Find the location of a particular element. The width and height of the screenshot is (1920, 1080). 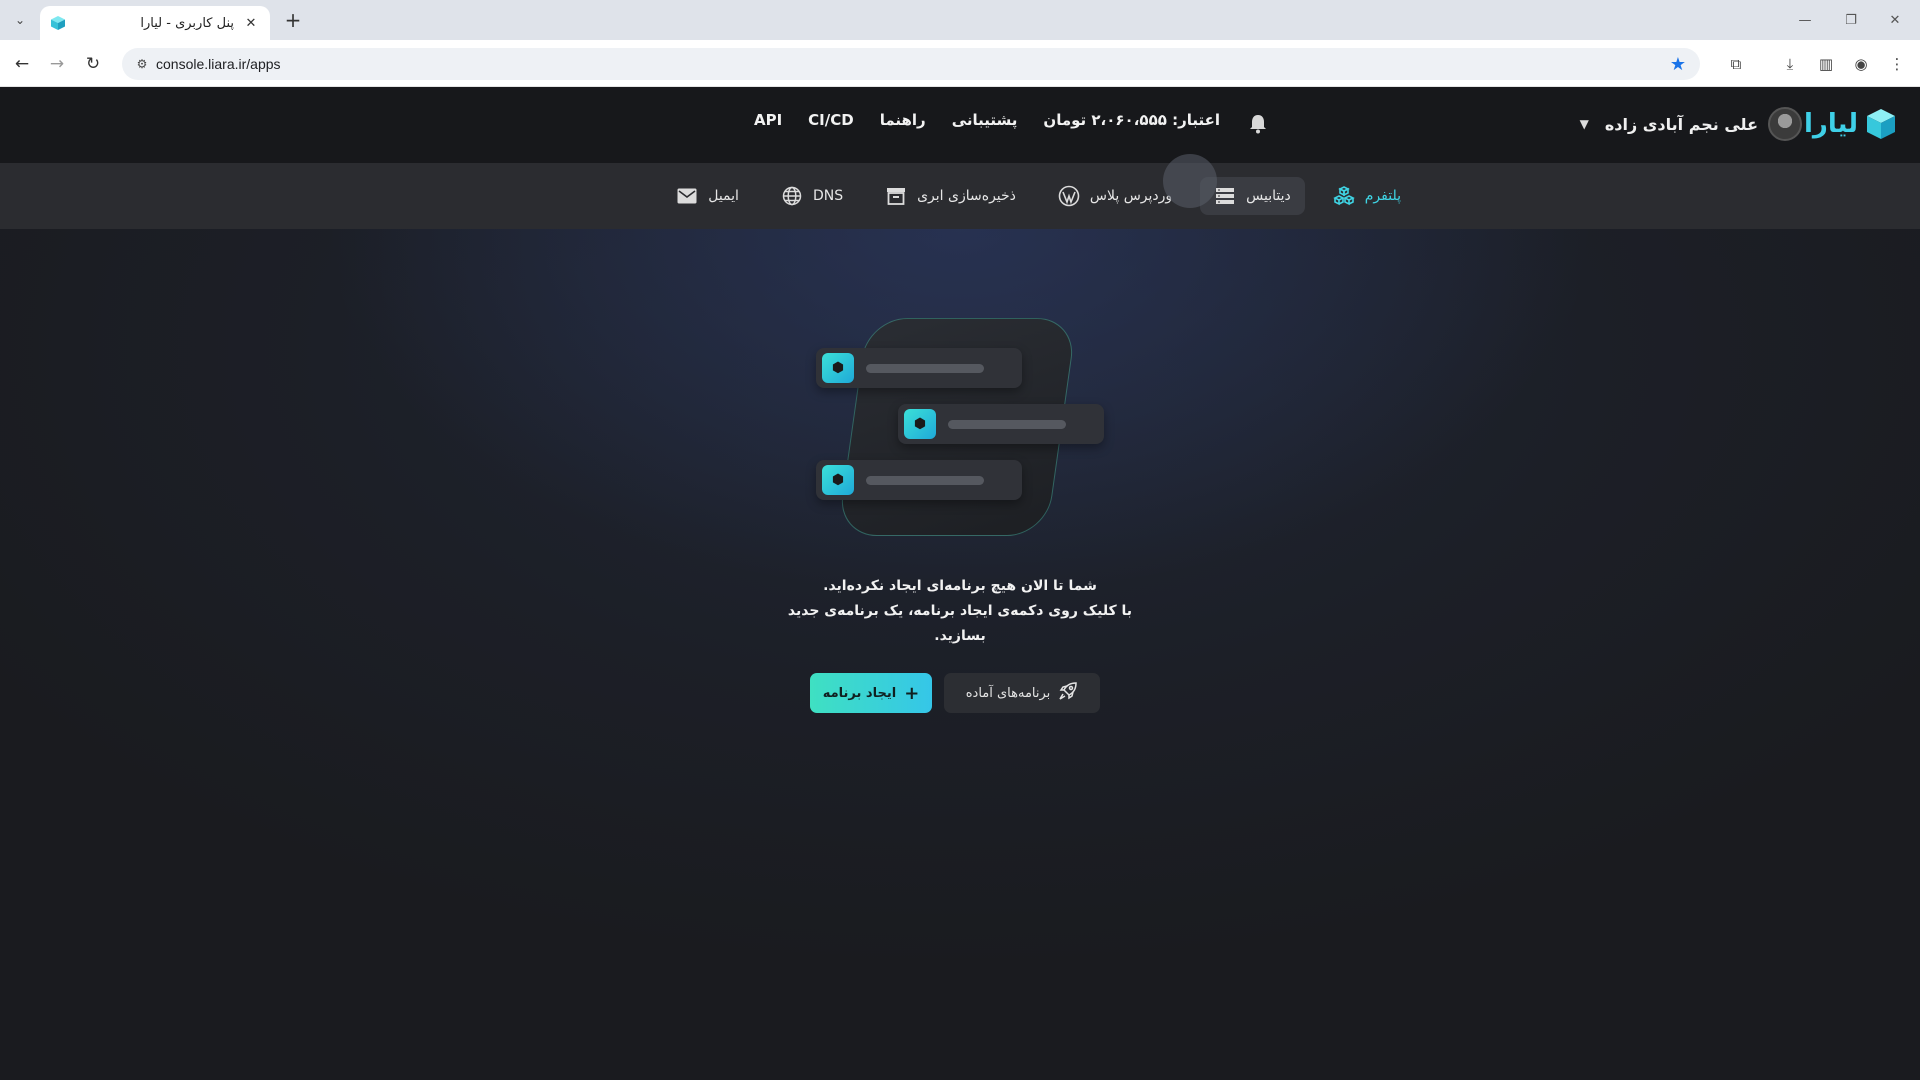

subnav-item-platform: پلتفرم is located at coordinates (1367, 196).